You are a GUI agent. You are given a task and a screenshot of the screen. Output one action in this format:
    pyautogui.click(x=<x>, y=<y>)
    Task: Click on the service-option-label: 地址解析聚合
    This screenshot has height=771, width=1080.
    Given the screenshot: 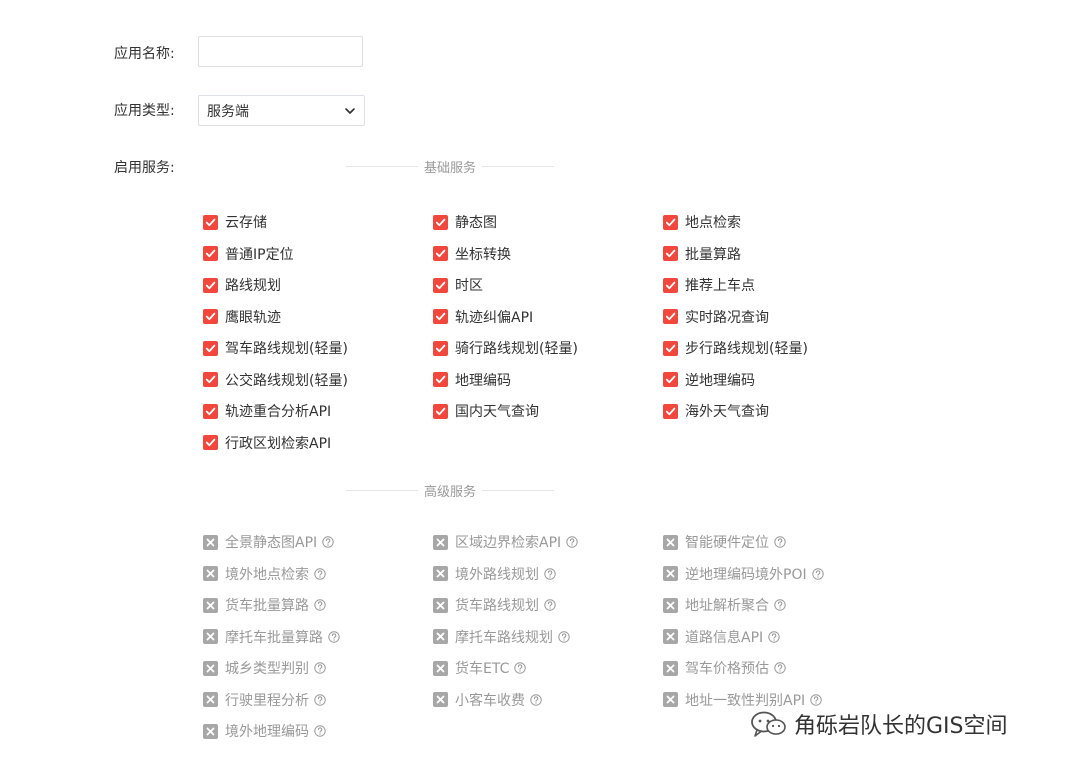 What is the action you would take?
    pyautogui.click(x=727, y=606)
    